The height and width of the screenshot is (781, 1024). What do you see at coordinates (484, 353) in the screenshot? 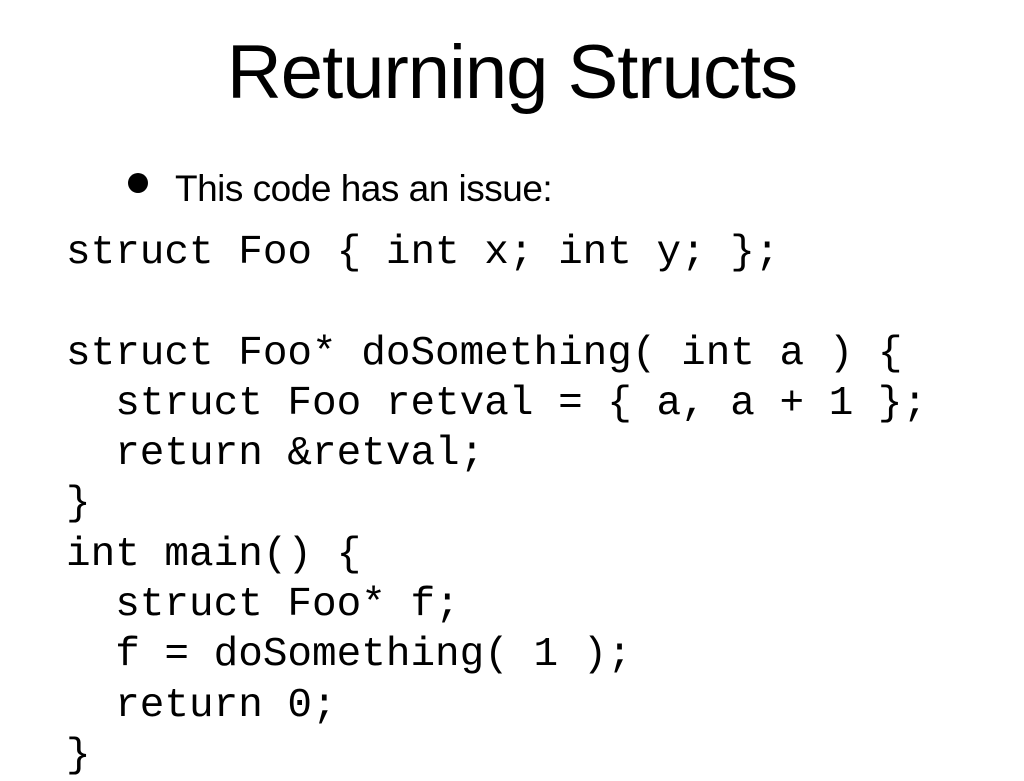
I see `code-line: struct Foo* doSomething( int a ) {` at bounding box center [484, 353].